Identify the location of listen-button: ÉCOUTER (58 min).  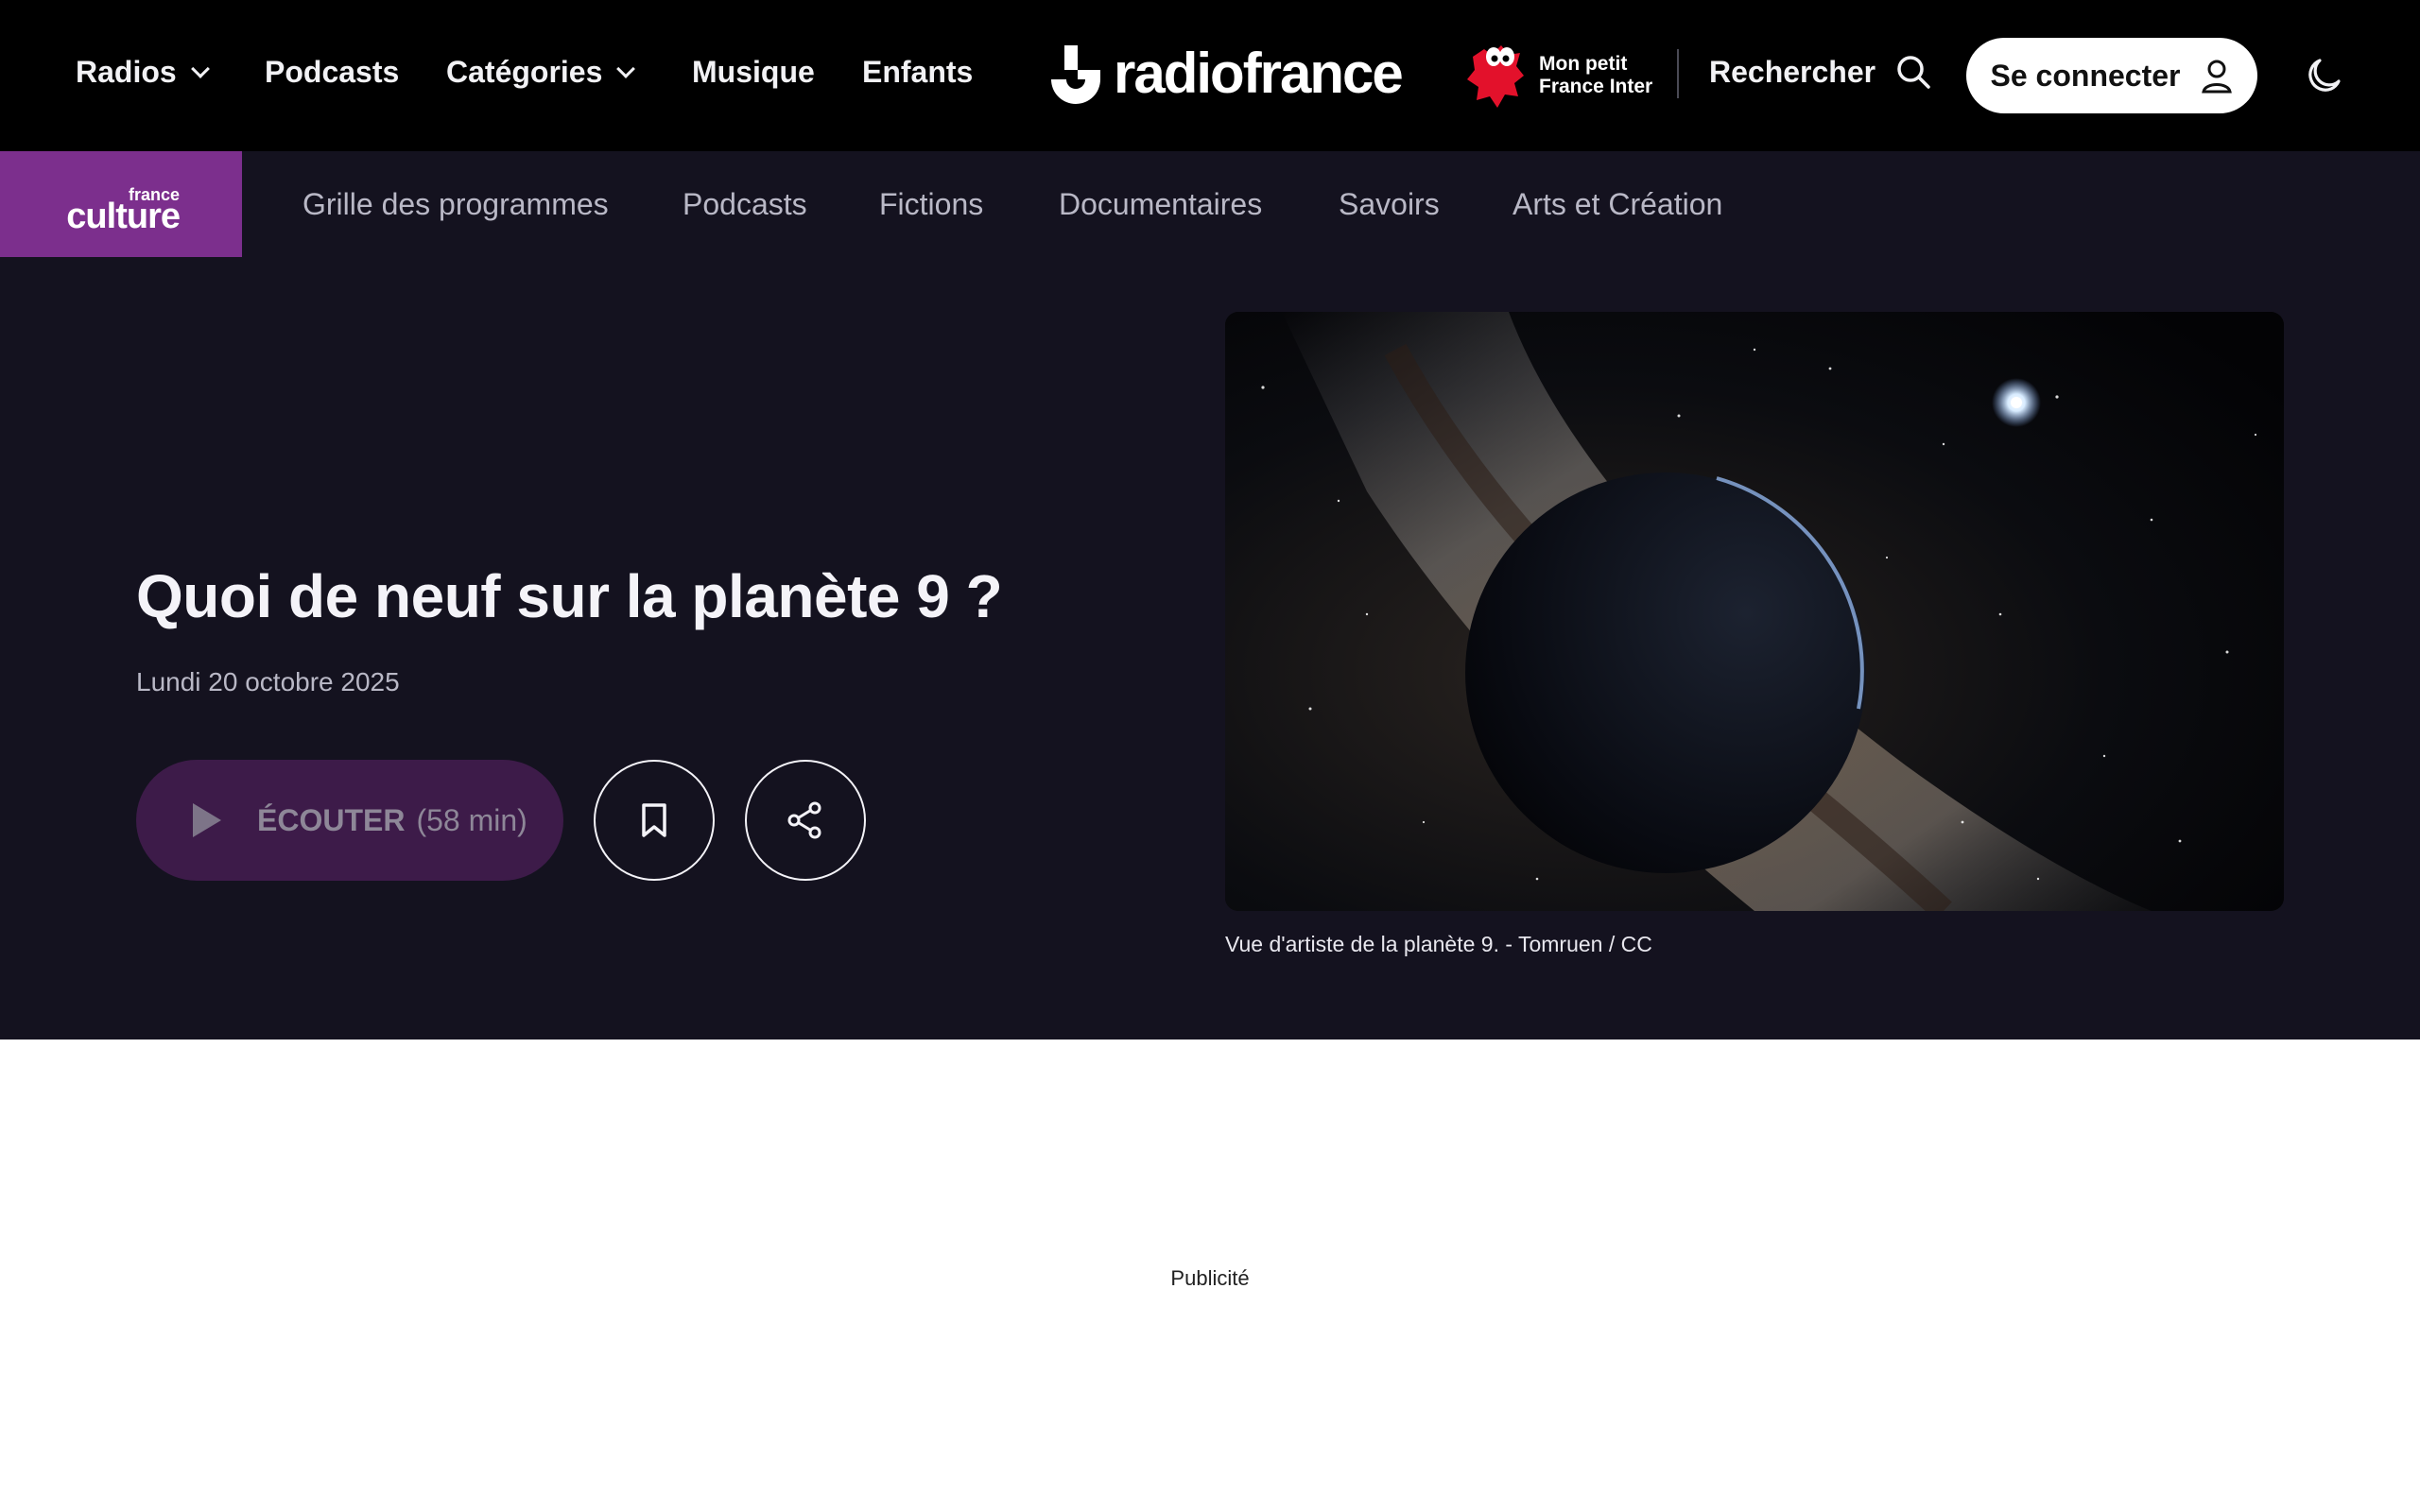
(350, 820).